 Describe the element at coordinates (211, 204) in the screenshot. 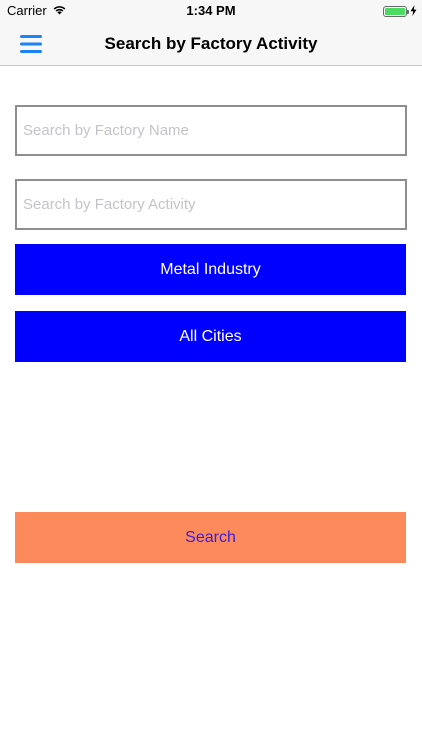

I see `factory-activity-search-input` at that location.